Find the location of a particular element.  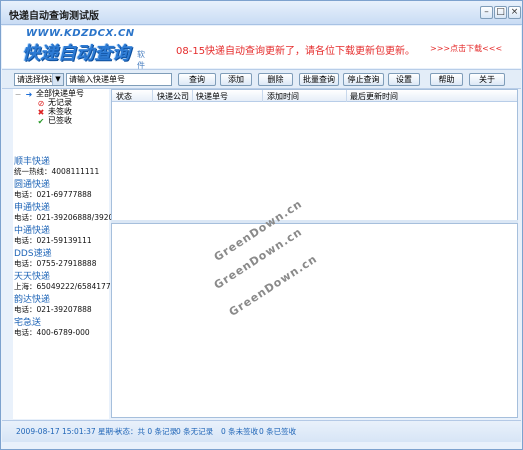

stop-query-button: 停止查询 is located at coordinates (363, 79).